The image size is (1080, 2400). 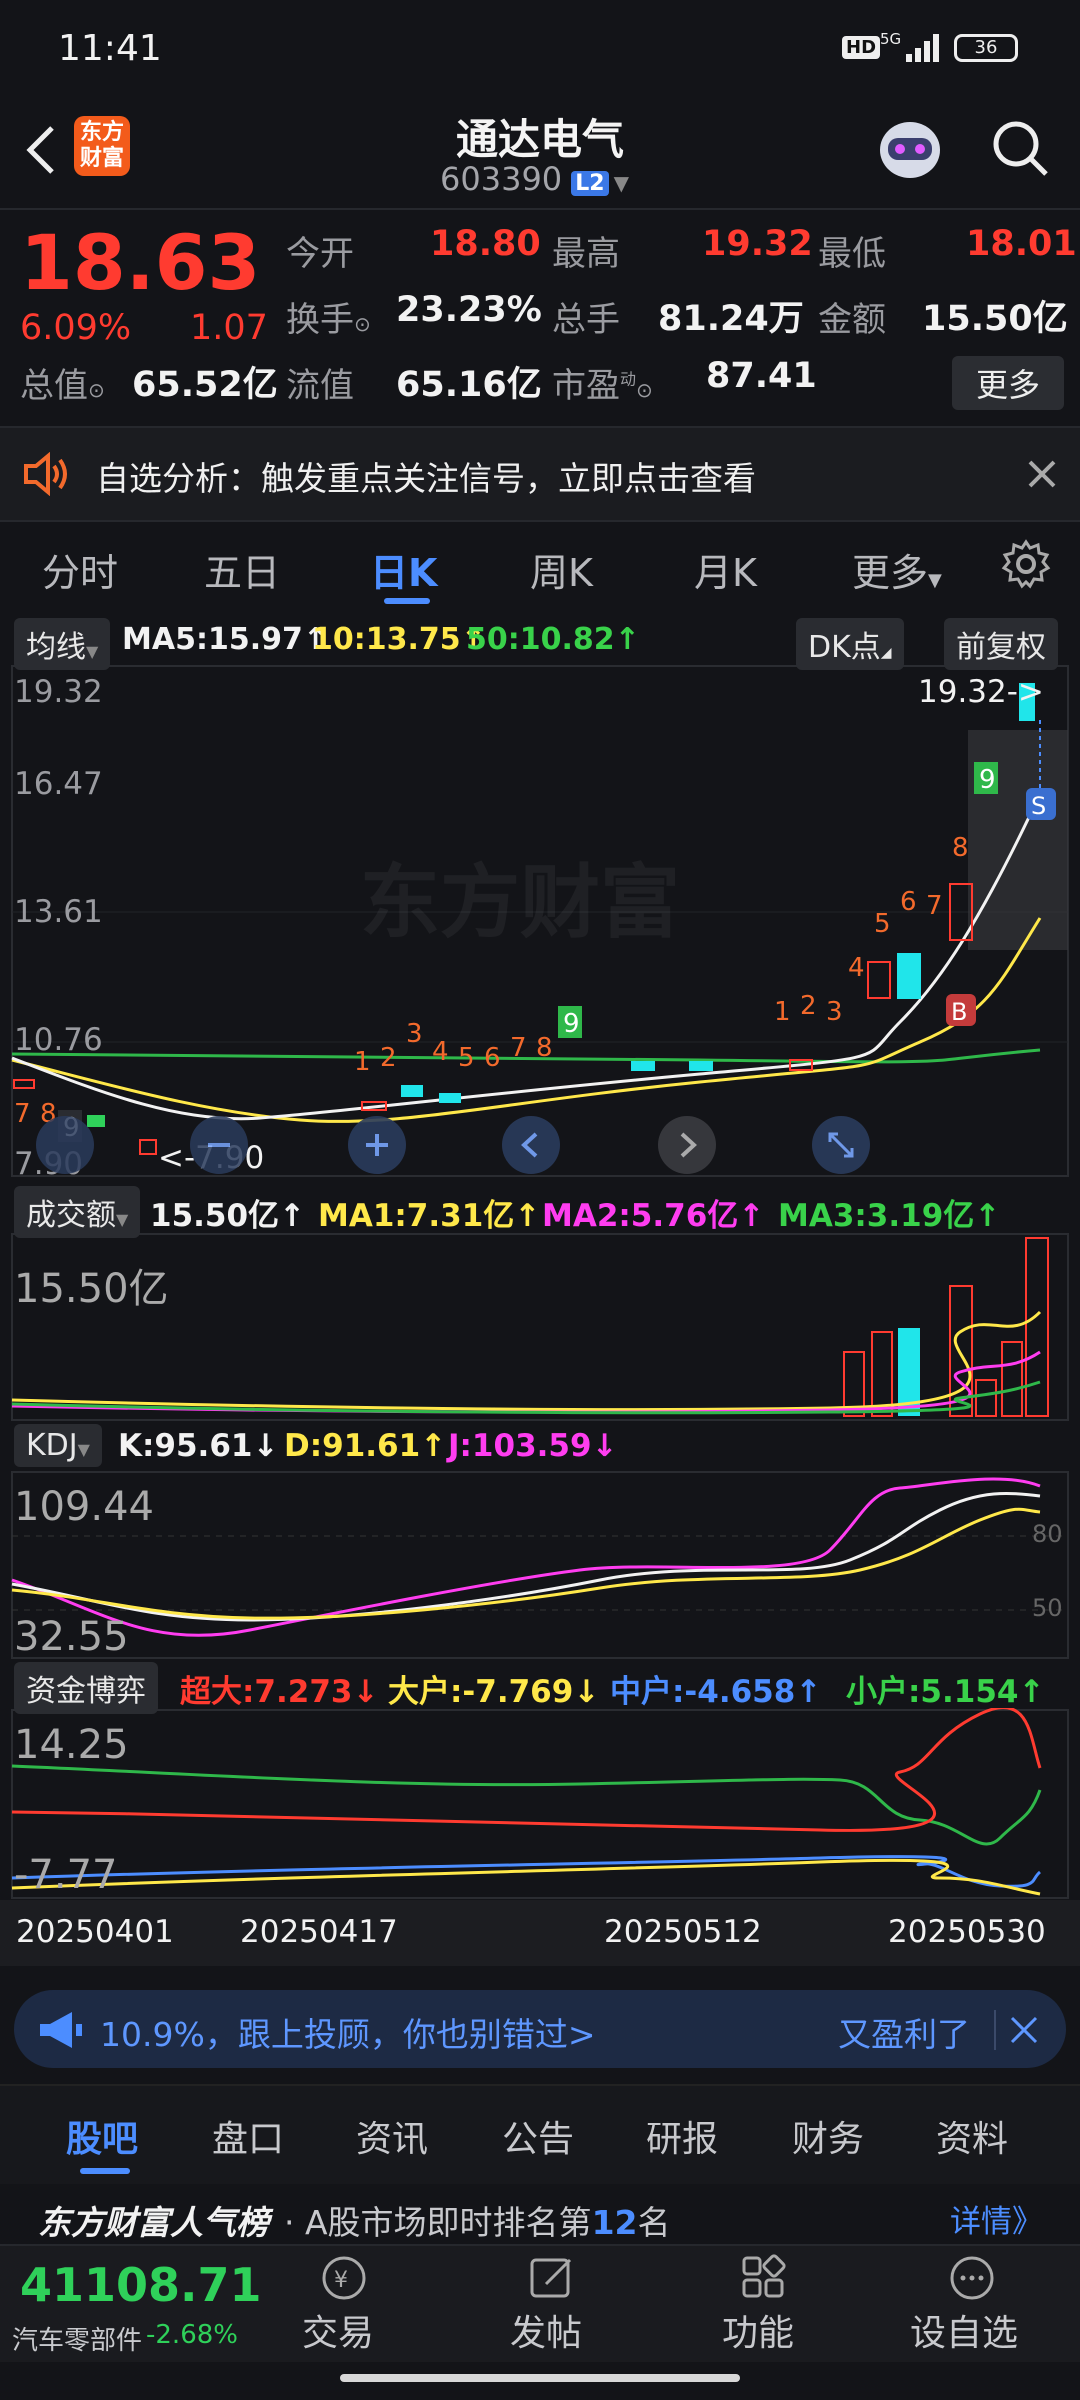 What do you see at coordinates (897, 569) in the screenshot?
I see `tab-more: 更多▼` at bounding box center [897, 569].